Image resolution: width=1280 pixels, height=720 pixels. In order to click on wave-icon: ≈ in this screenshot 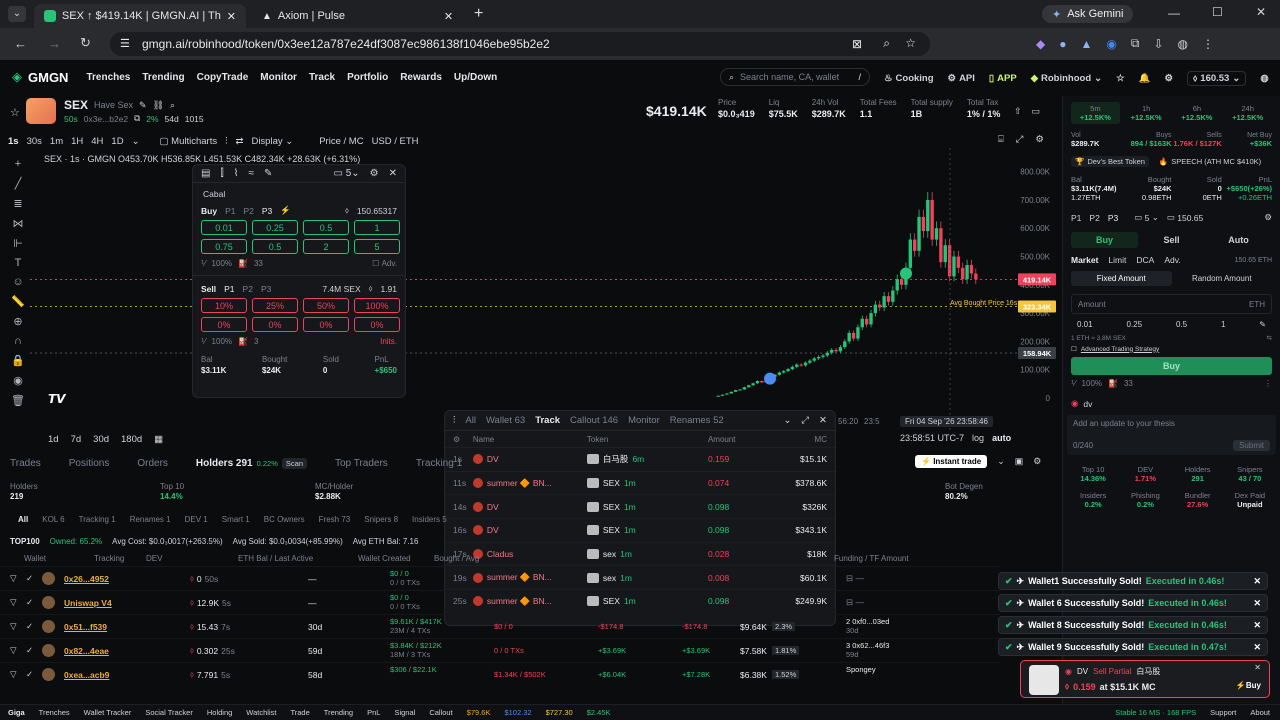, I will do `click(252, 173)`.